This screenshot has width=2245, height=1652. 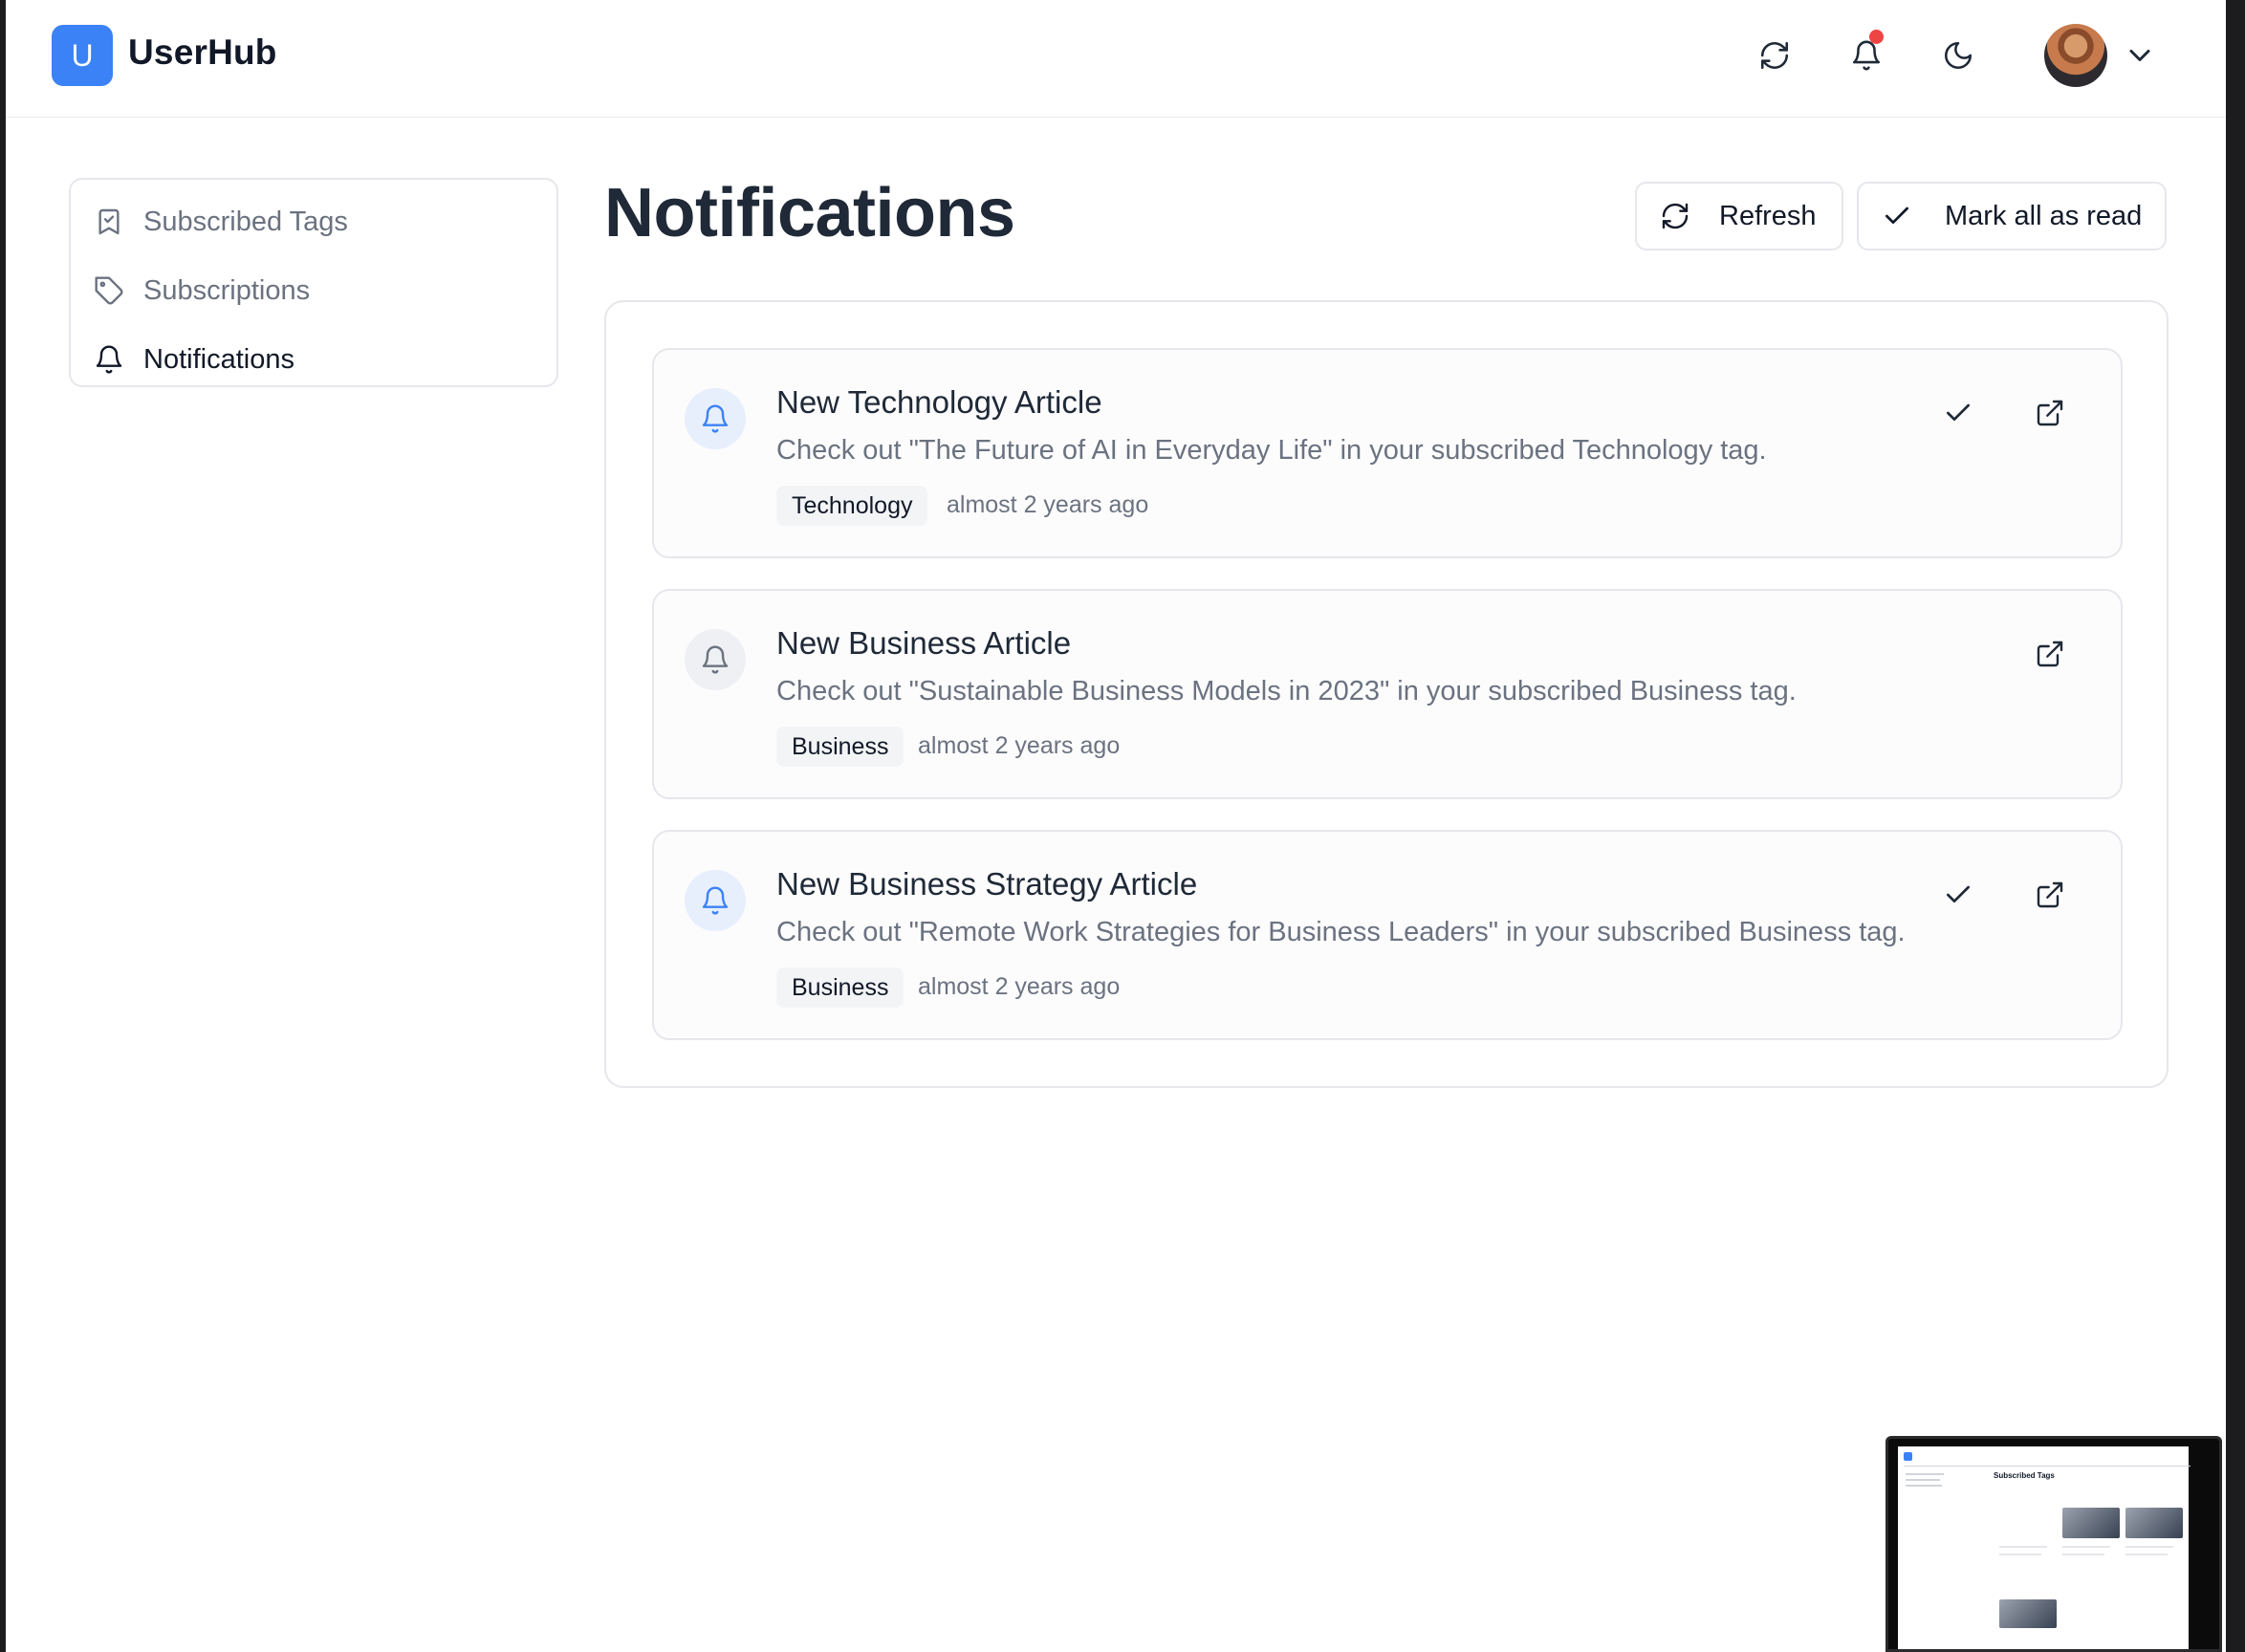 What do you see at coordinates (2048, 1466) in the screenshot?
I see `preview-divider` at bounding box center [2048, 1466].